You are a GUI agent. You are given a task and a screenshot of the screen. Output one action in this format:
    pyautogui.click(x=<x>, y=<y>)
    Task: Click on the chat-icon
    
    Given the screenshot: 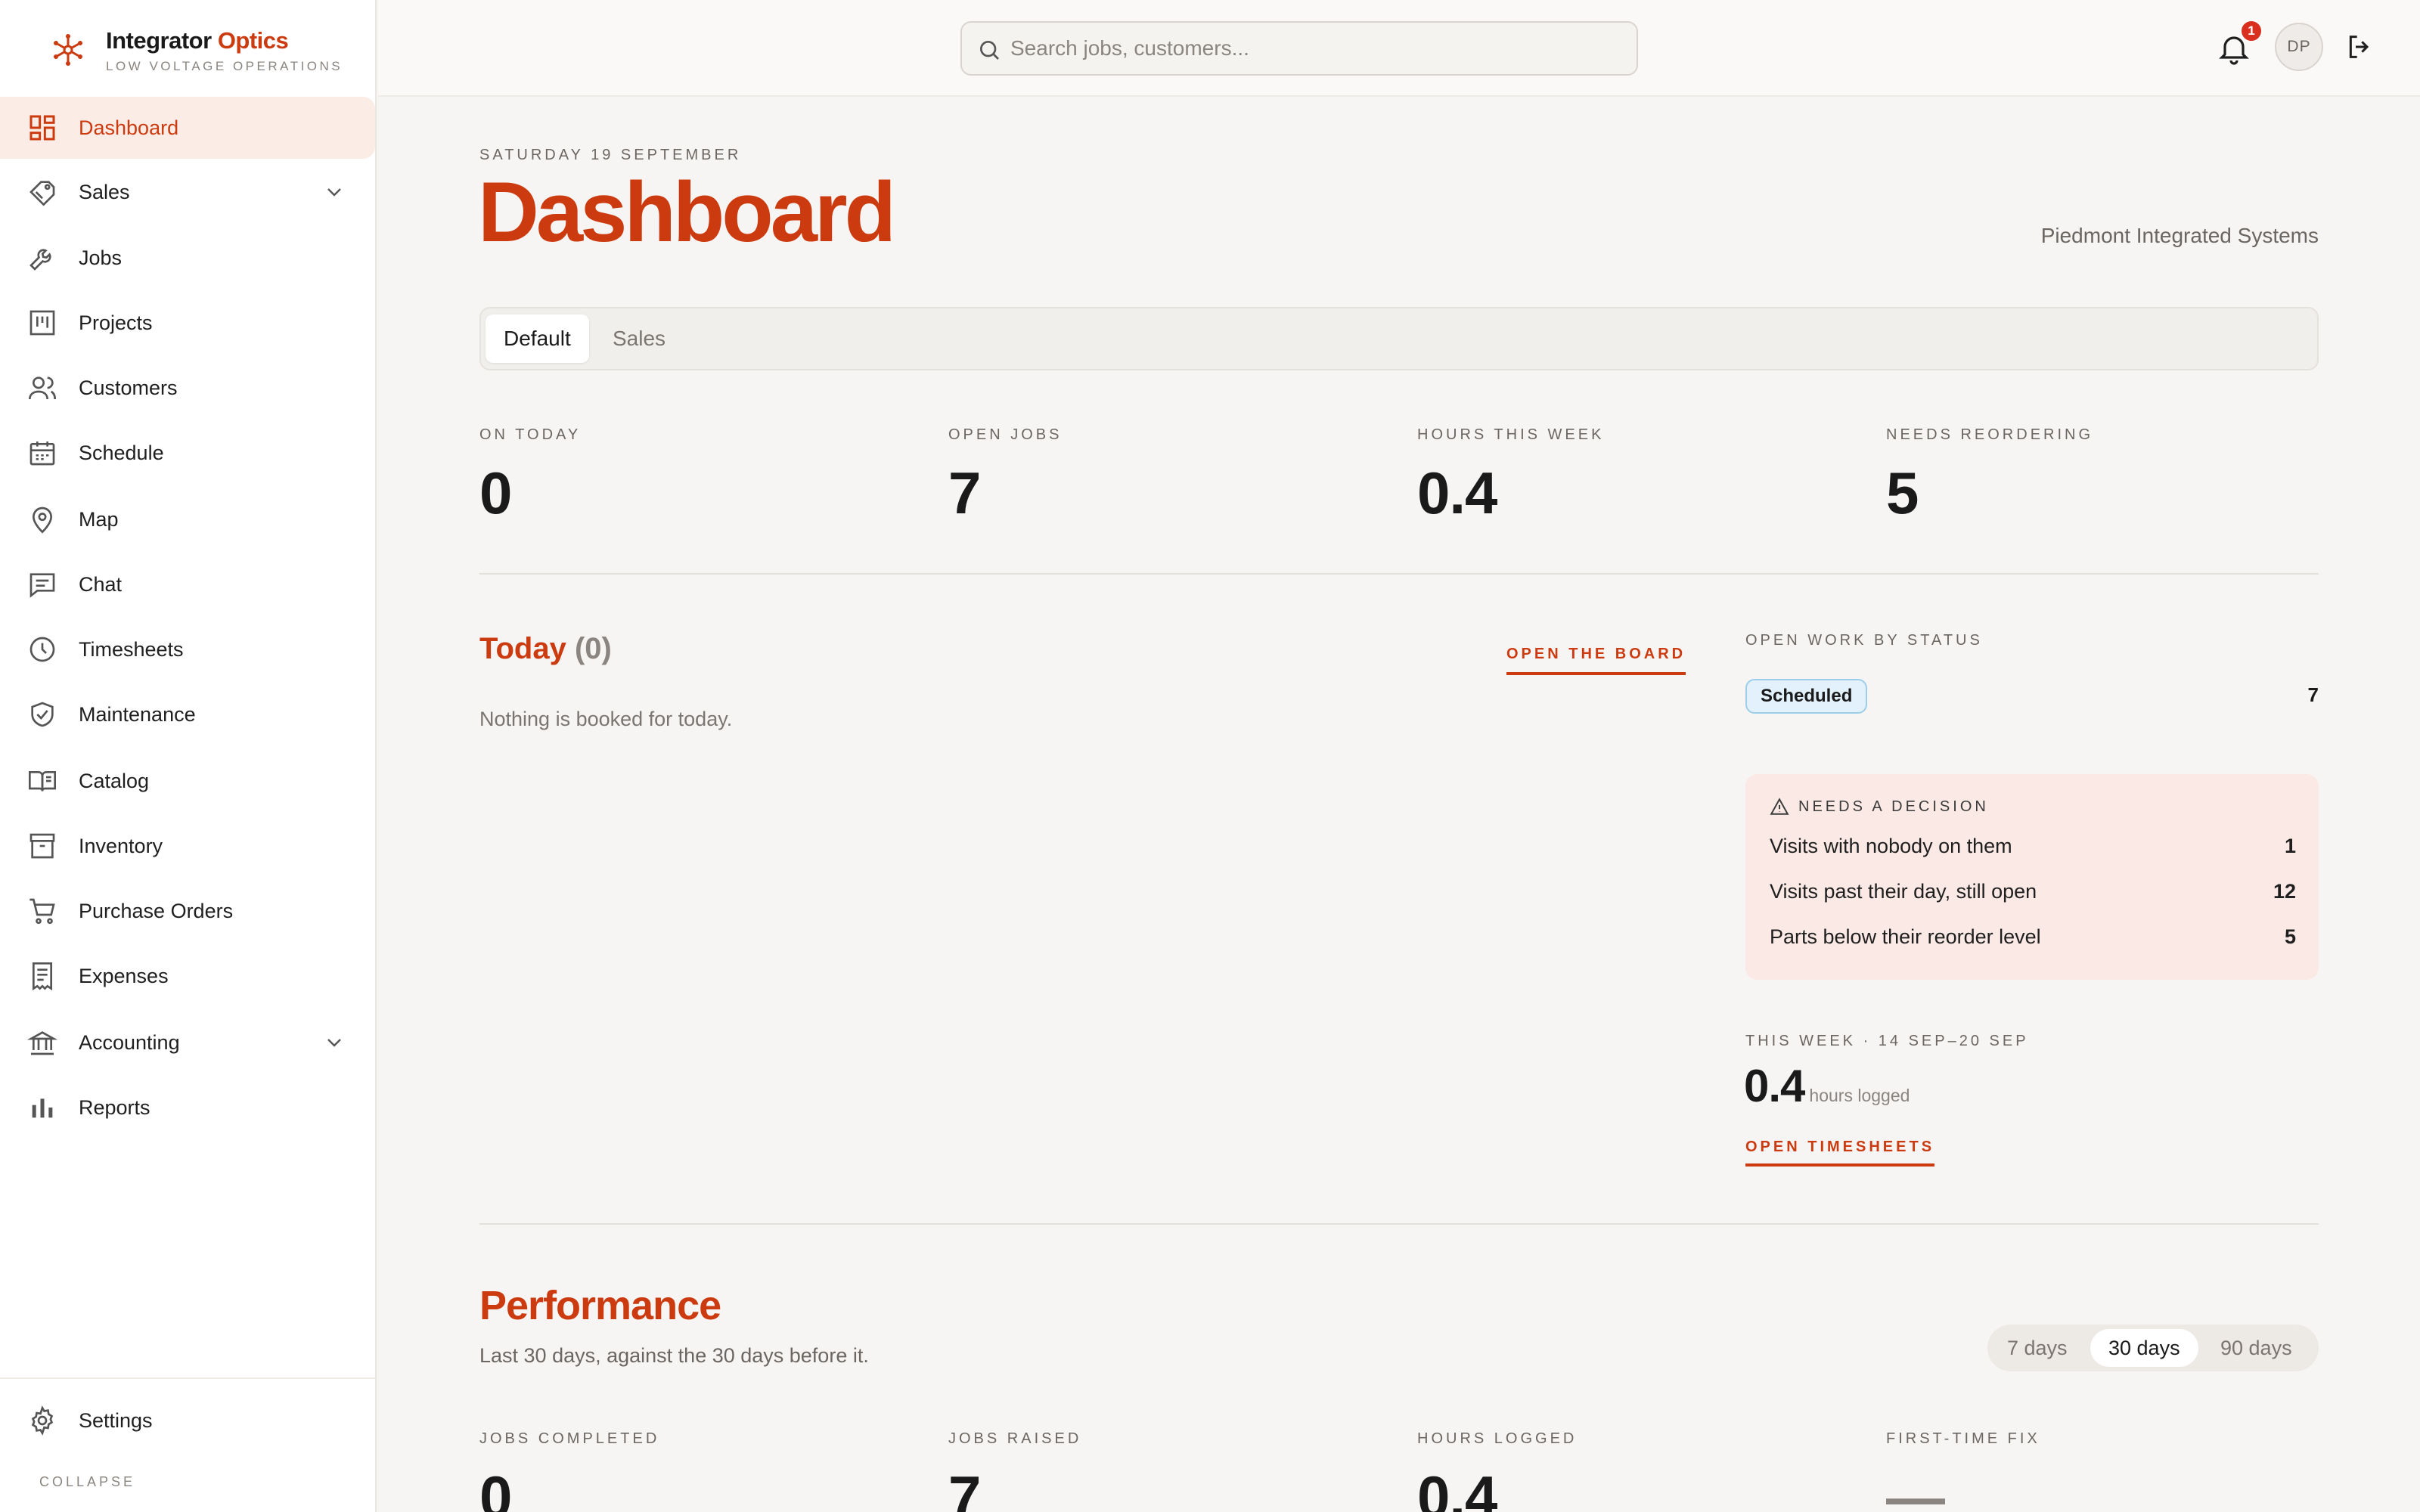 What is the action you would take?
    pyautogui.click(x=42, y=584)
    